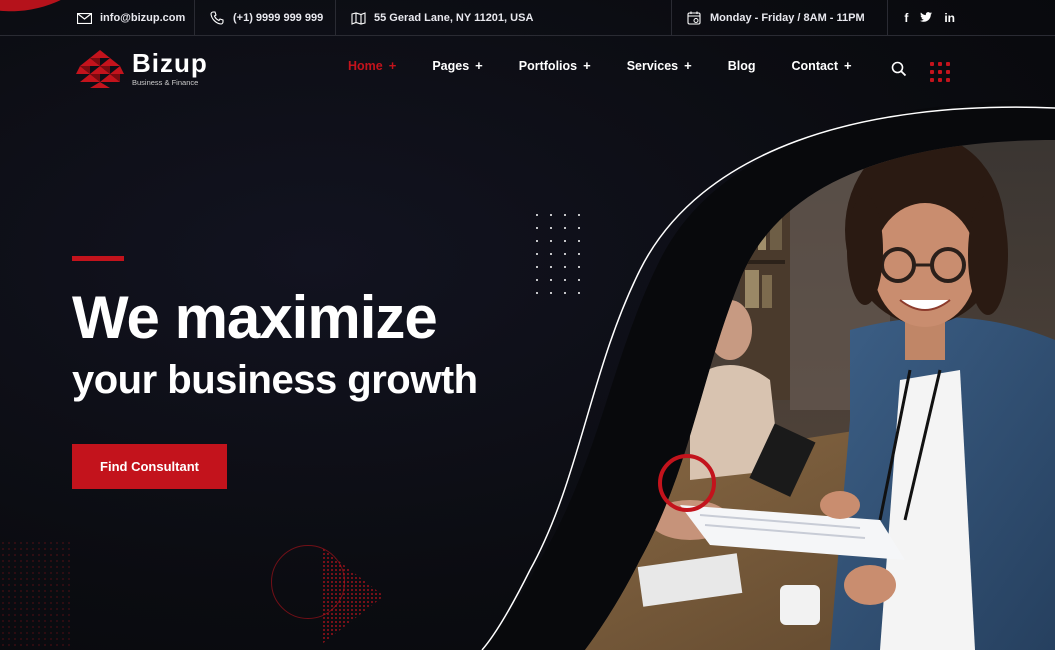 The height and width of the screenshot is (650, 1055). What do you see at coordinates (35, 595) in the screenshot?
I see `dot-pattern-left` at bounding box center [35, 595].